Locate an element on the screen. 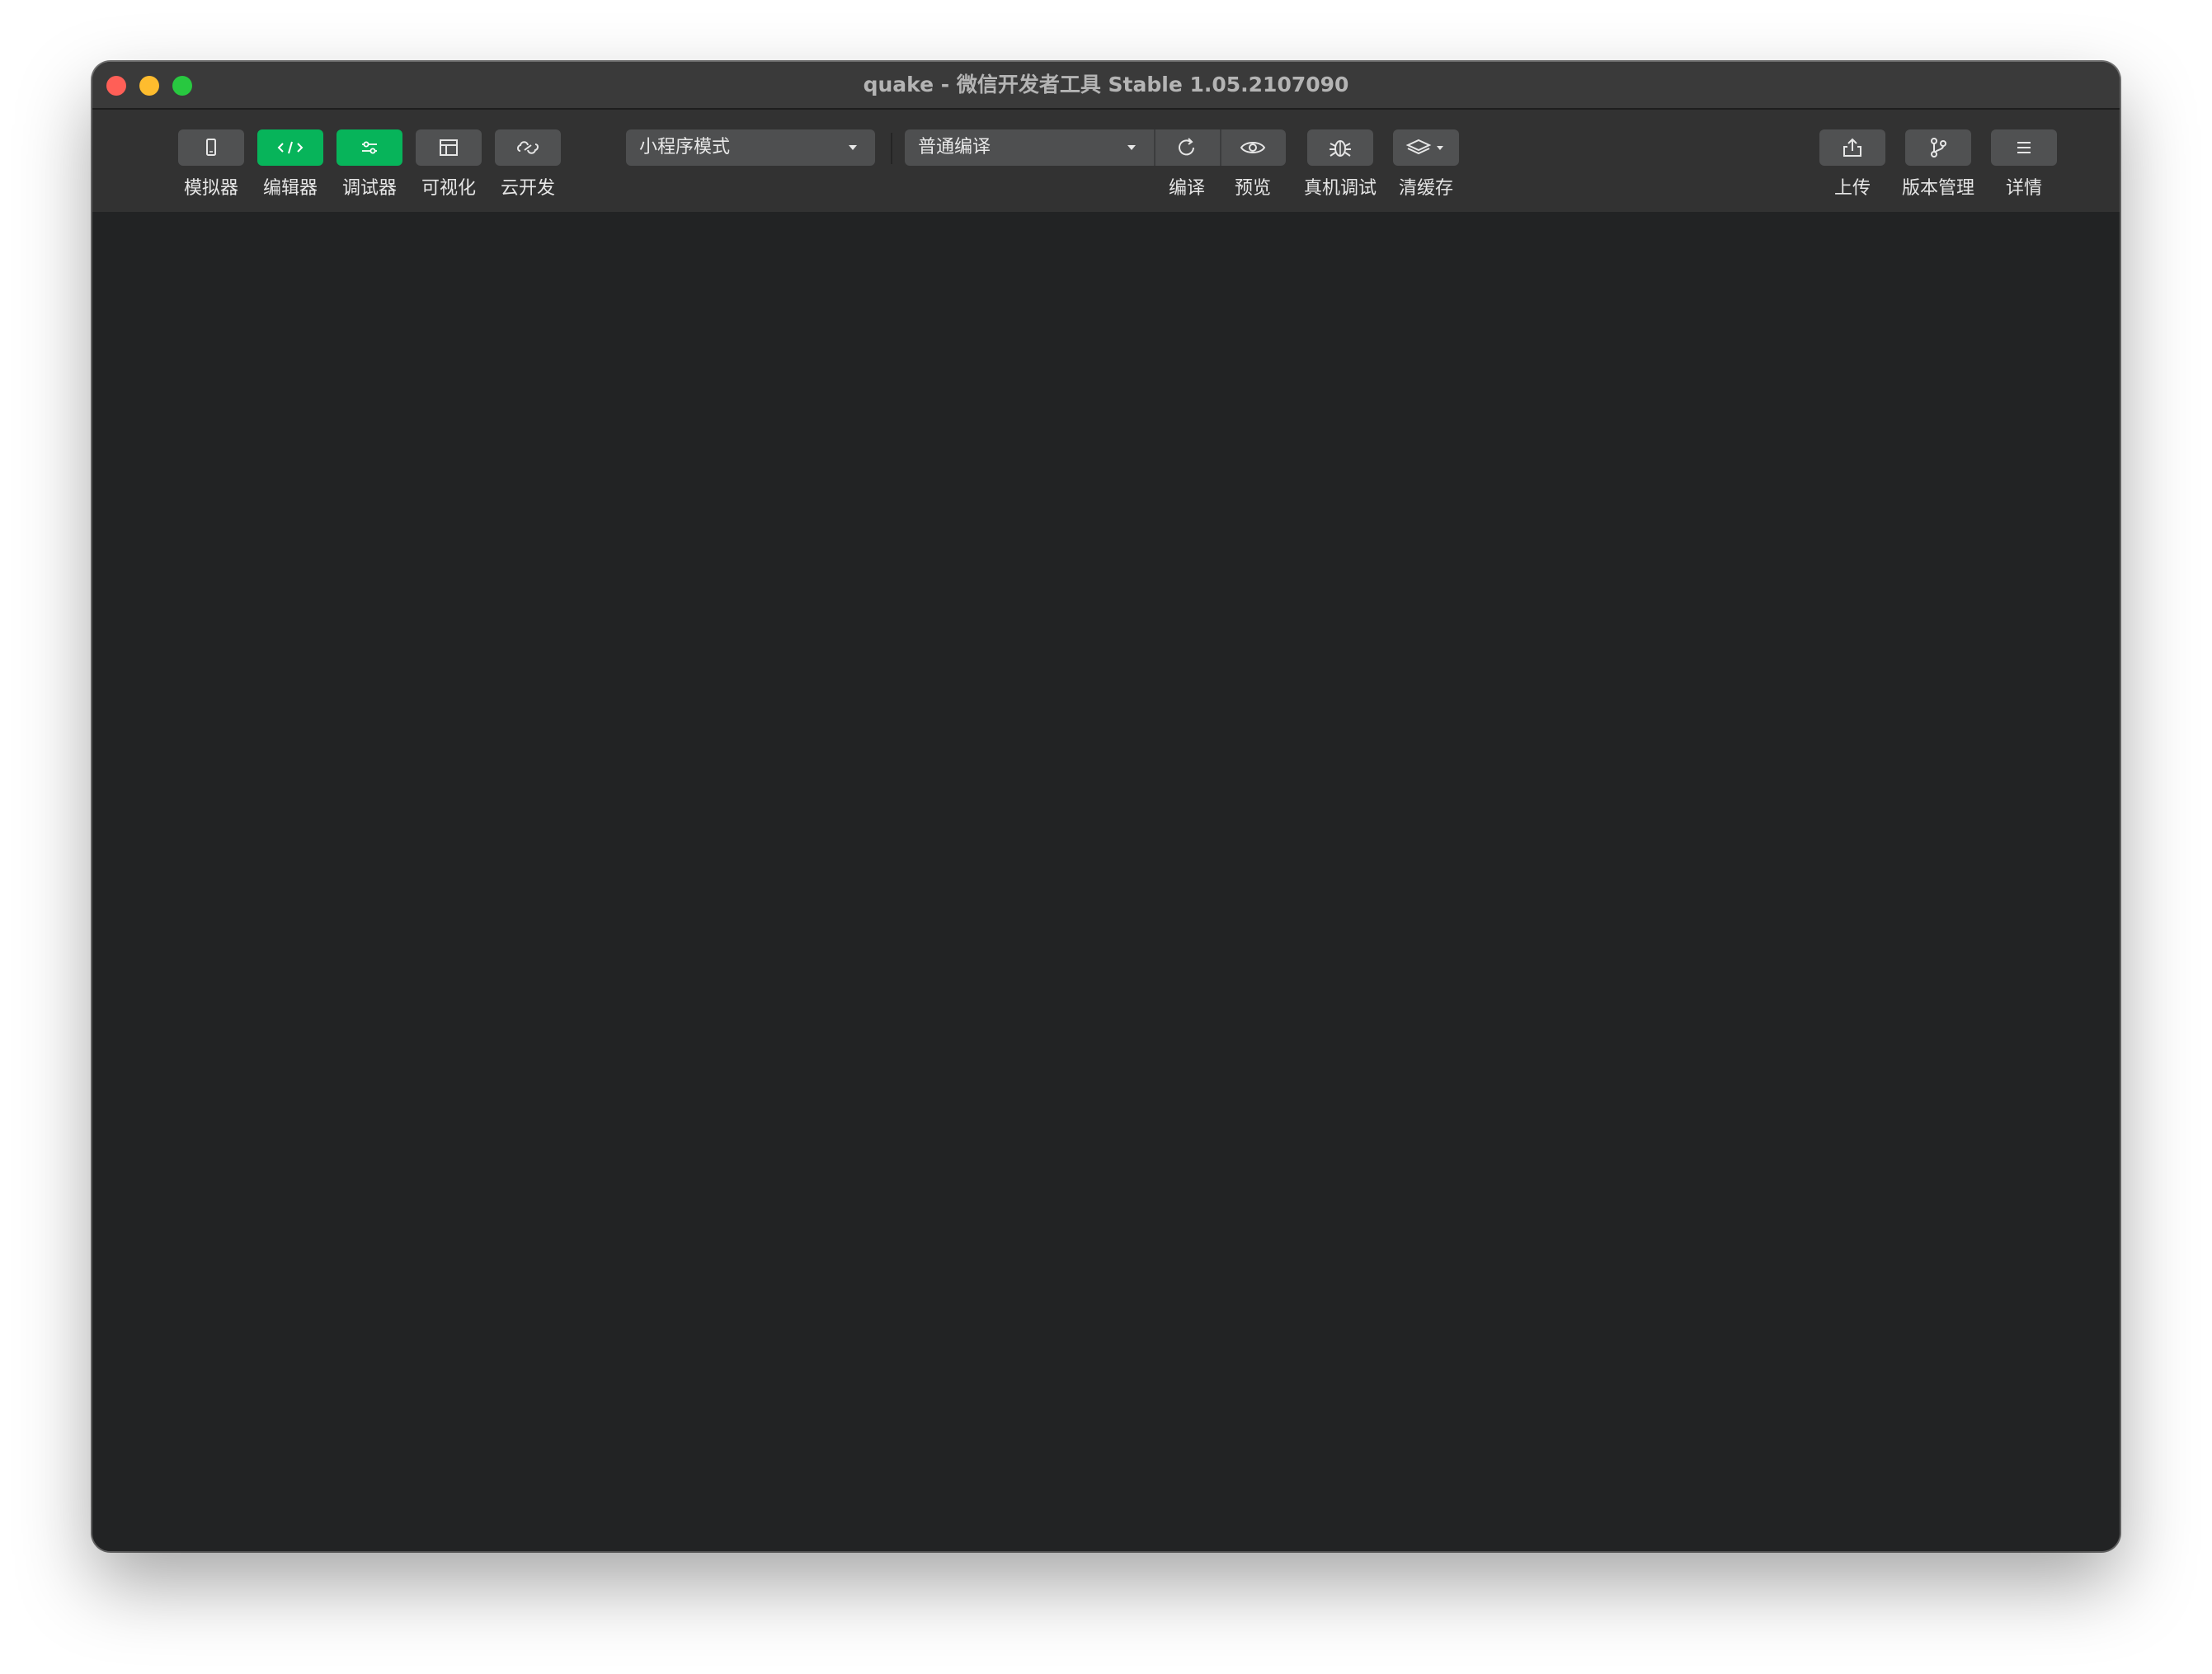  clear-cache-button is located at coordinates (1426, 147).